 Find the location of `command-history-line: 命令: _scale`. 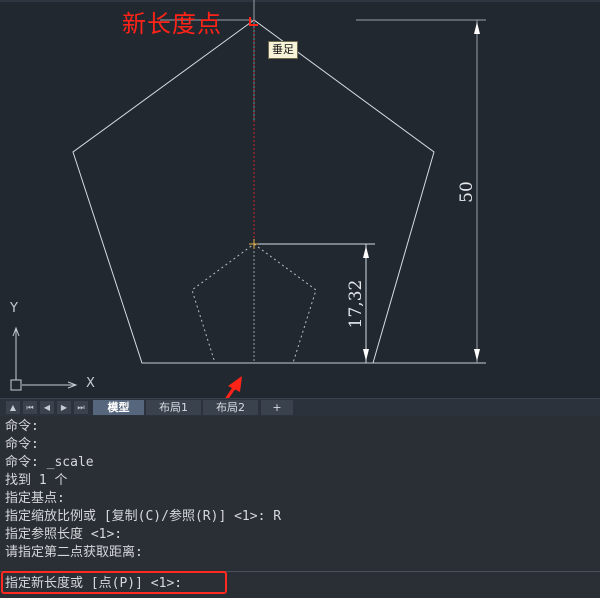

command-history-line: 命令: _scale is located at coordinates (49, 462).